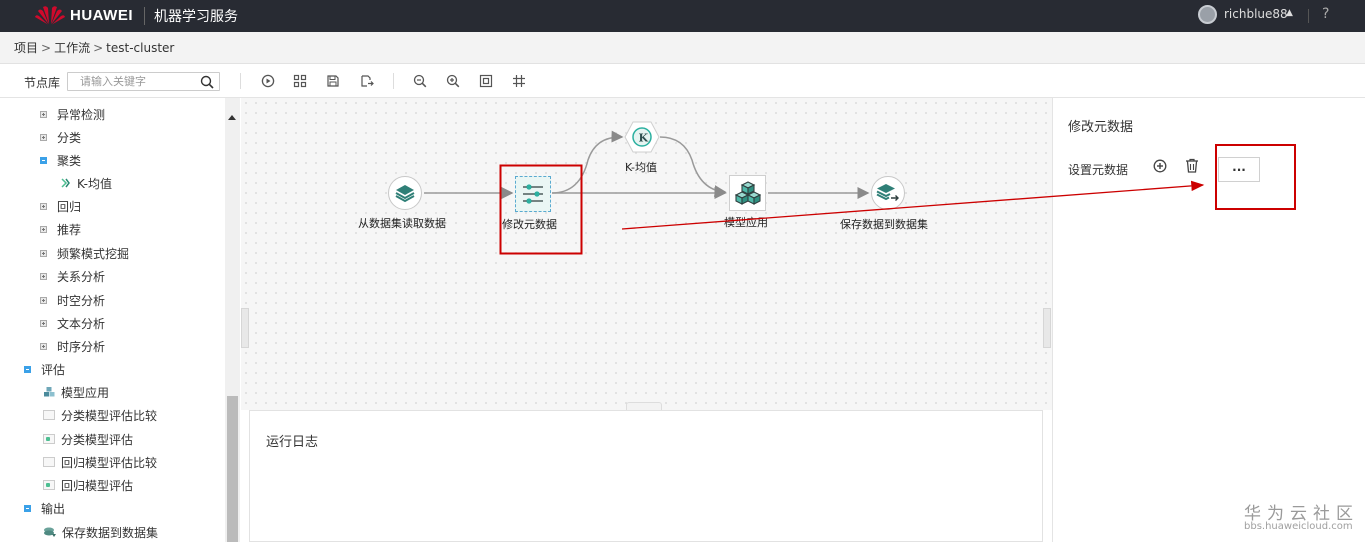 This screenshot has width=1365, height=542. I want to click on run-icon, so click(268, 81).